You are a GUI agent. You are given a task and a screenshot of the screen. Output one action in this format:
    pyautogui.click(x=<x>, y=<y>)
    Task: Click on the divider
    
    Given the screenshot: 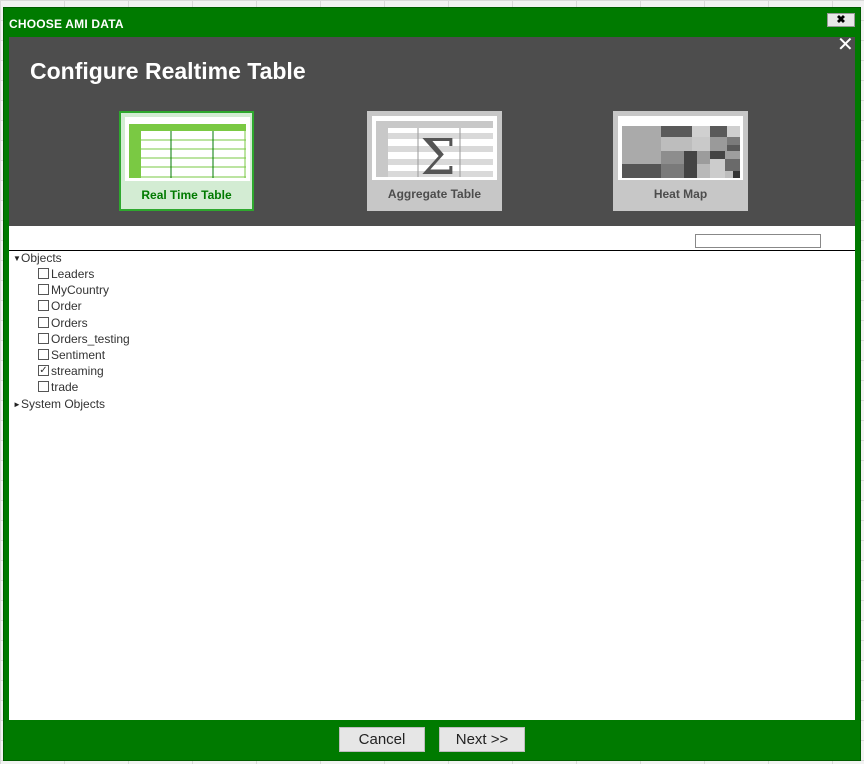 What is the action you would take?
    pyautogui.click(x=432, y=250)
    